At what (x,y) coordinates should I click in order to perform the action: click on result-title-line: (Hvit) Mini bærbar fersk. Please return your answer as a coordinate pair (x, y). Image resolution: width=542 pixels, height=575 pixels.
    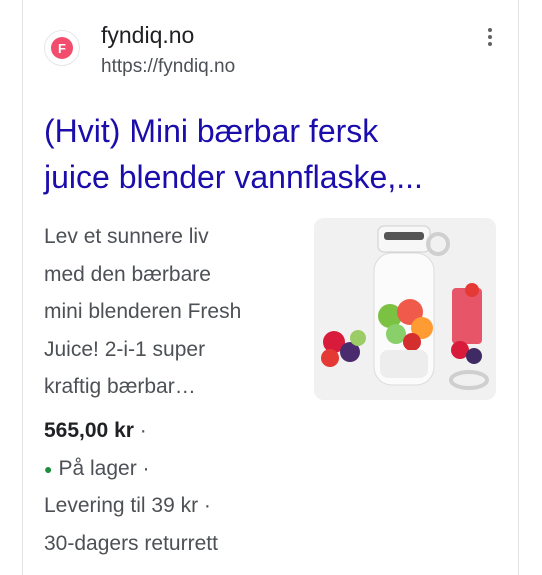
    Looking at the image, I should click on (211, 131).